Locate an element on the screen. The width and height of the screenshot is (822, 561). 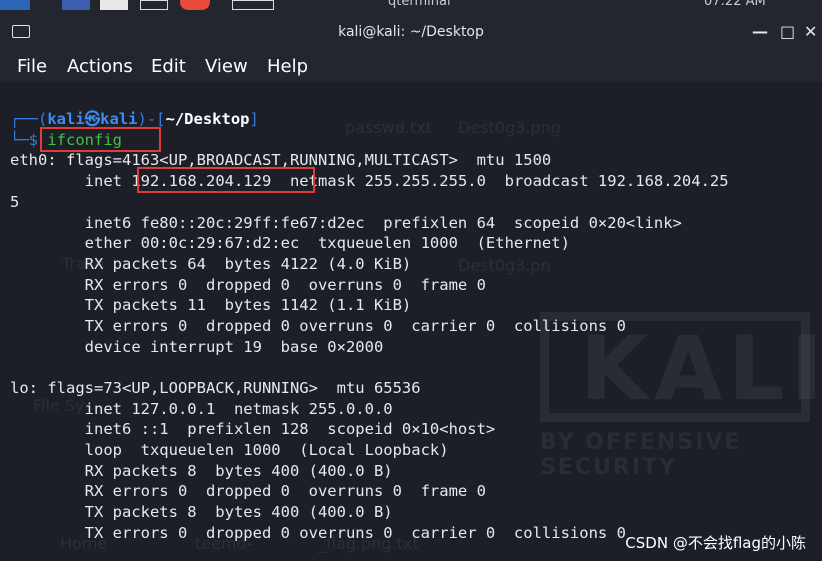
output-line: 5 is located at coordinates (15, 202).